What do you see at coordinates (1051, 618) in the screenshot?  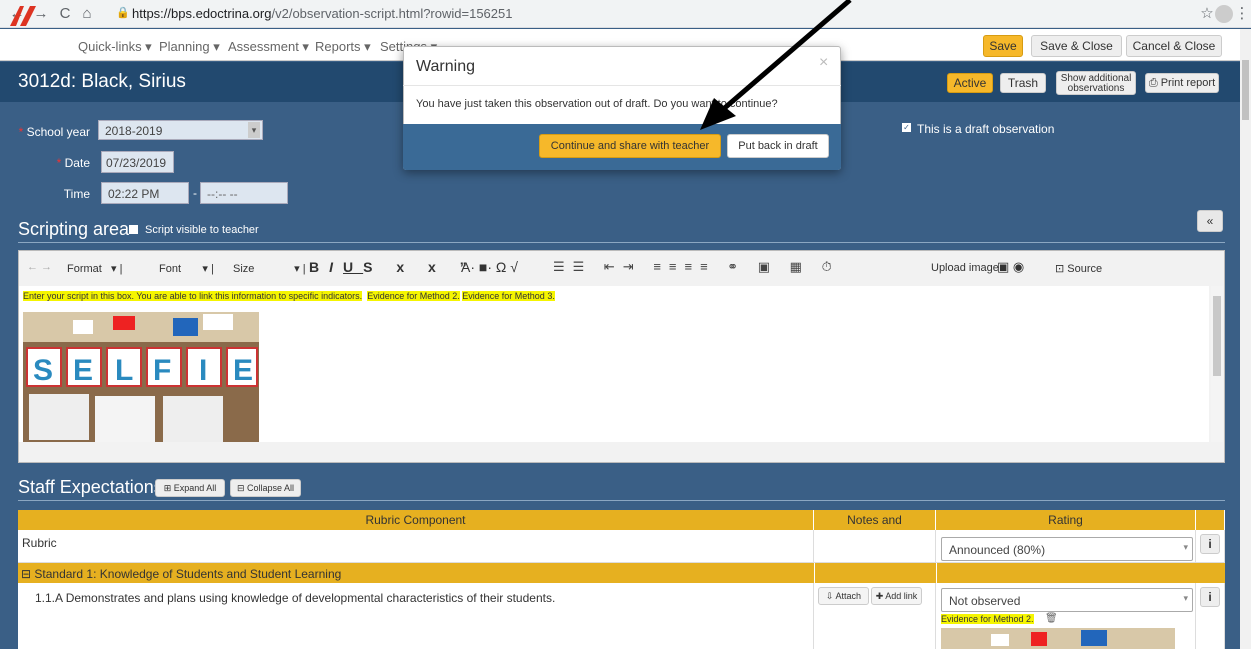 I see `trash-icon: 🗑` at bounding box center [1051, 618].